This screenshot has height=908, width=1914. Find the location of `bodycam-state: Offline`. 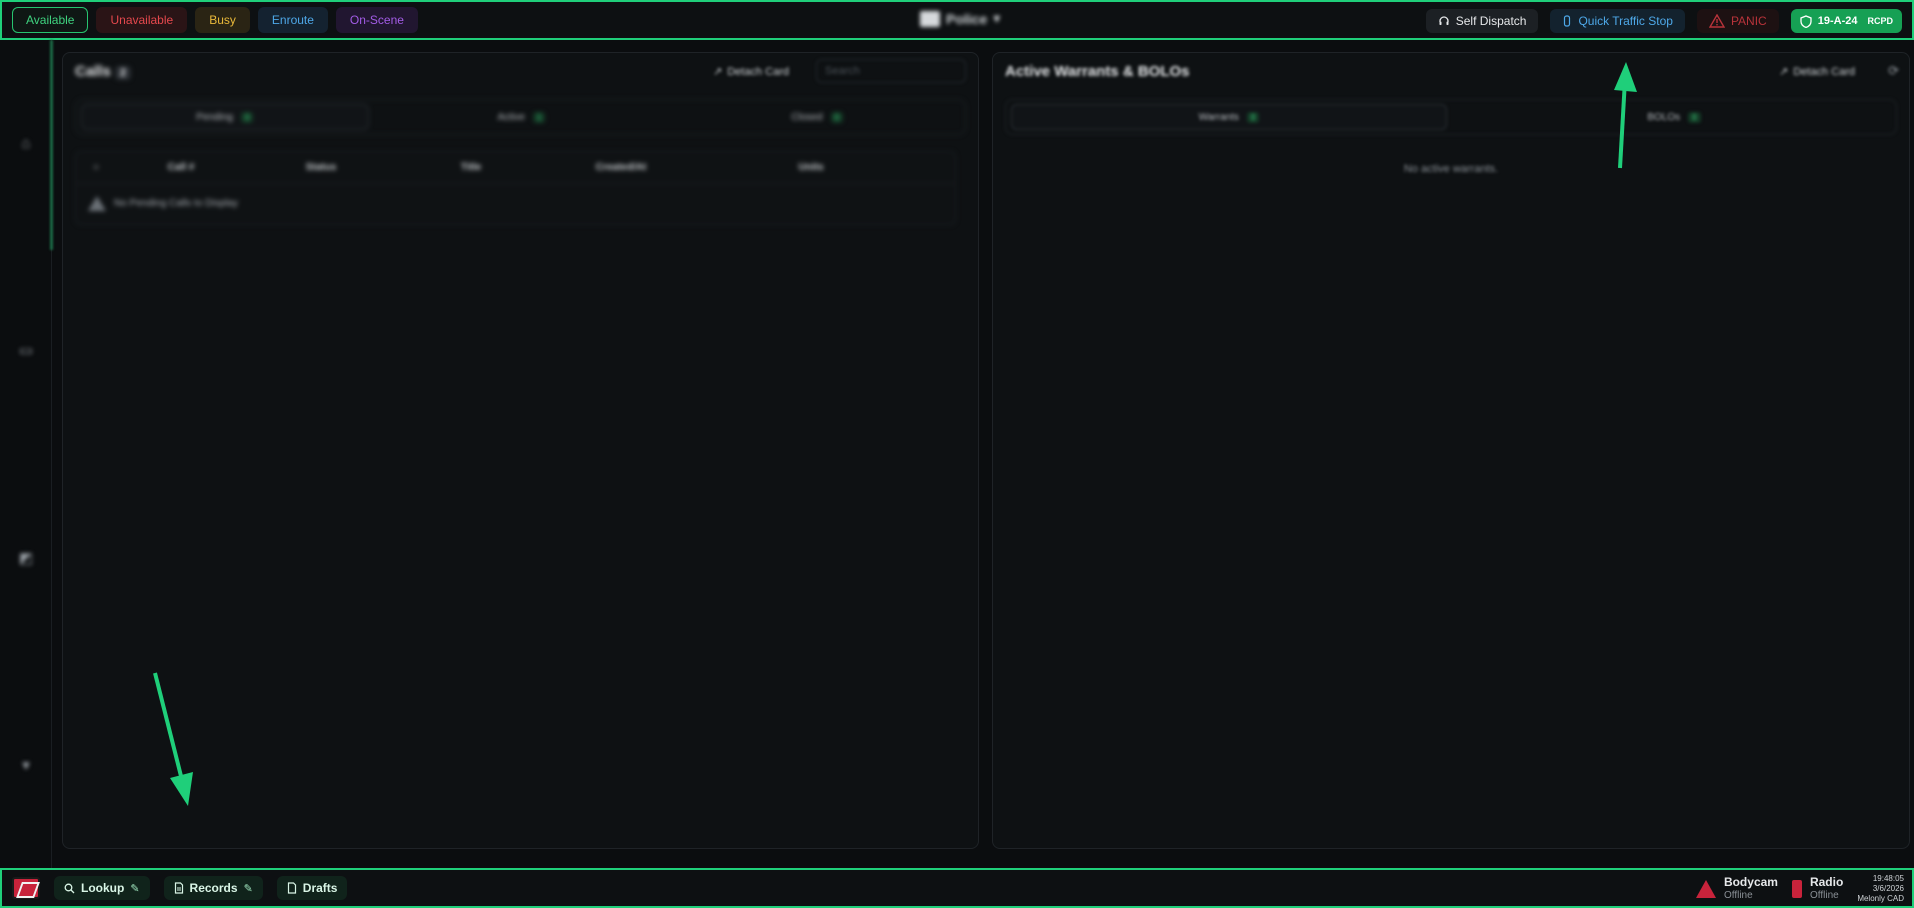

bodycam-state: Offline is located at coordinates (1738, 895).